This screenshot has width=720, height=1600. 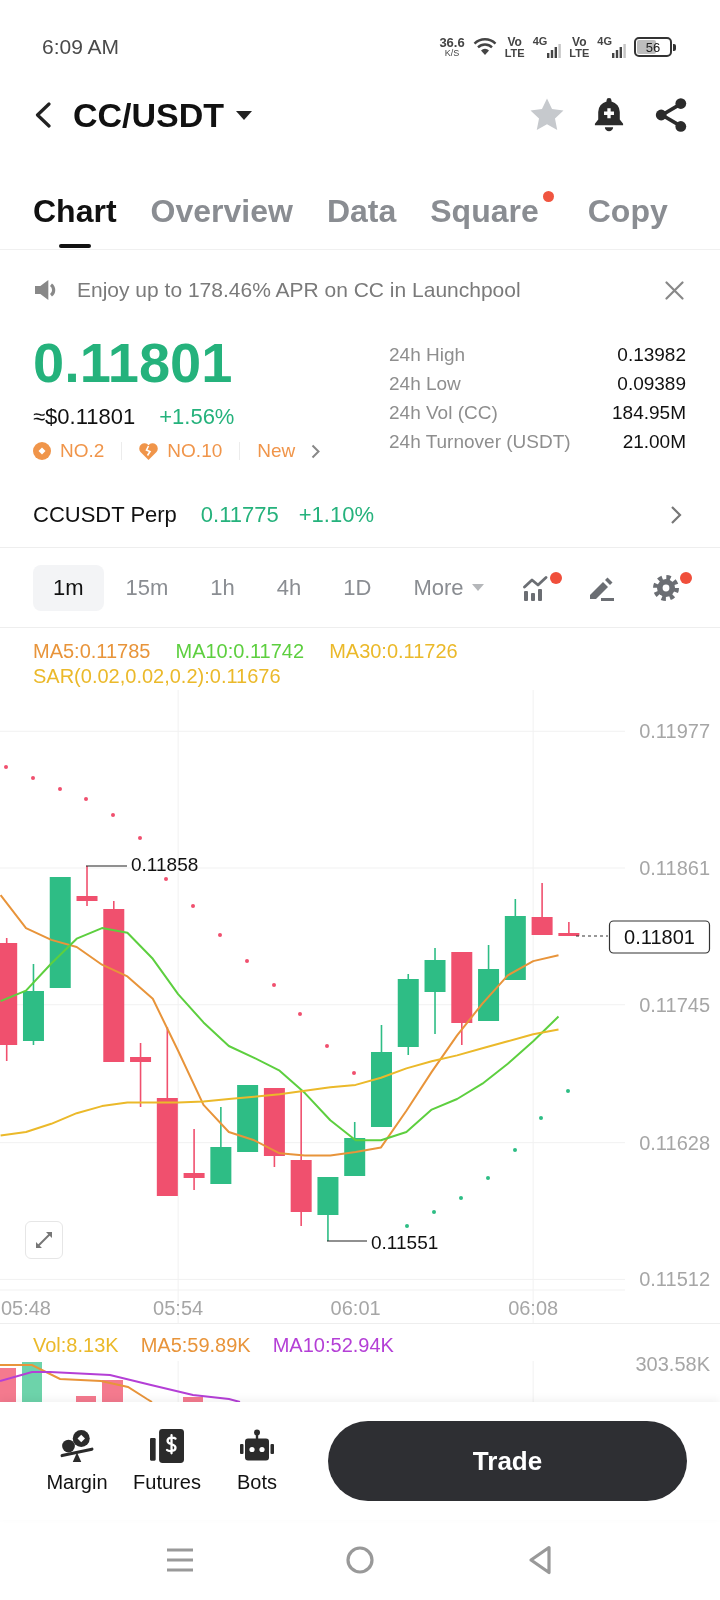 What do you see at coordinates (147, 587) in the screenshot?
I see `interval-tab: 15m` at bounding box center [147, 587].